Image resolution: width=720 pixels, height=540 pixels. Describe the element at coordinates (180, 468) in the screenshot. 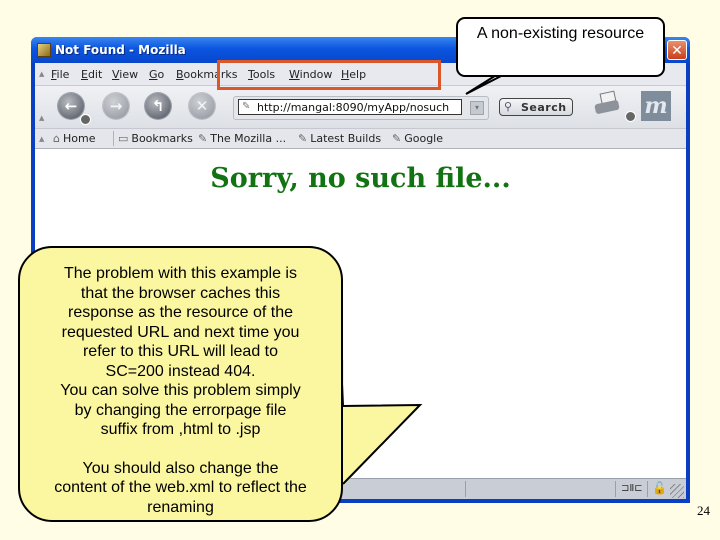

I see `callout-line: You should also change the` at that location.